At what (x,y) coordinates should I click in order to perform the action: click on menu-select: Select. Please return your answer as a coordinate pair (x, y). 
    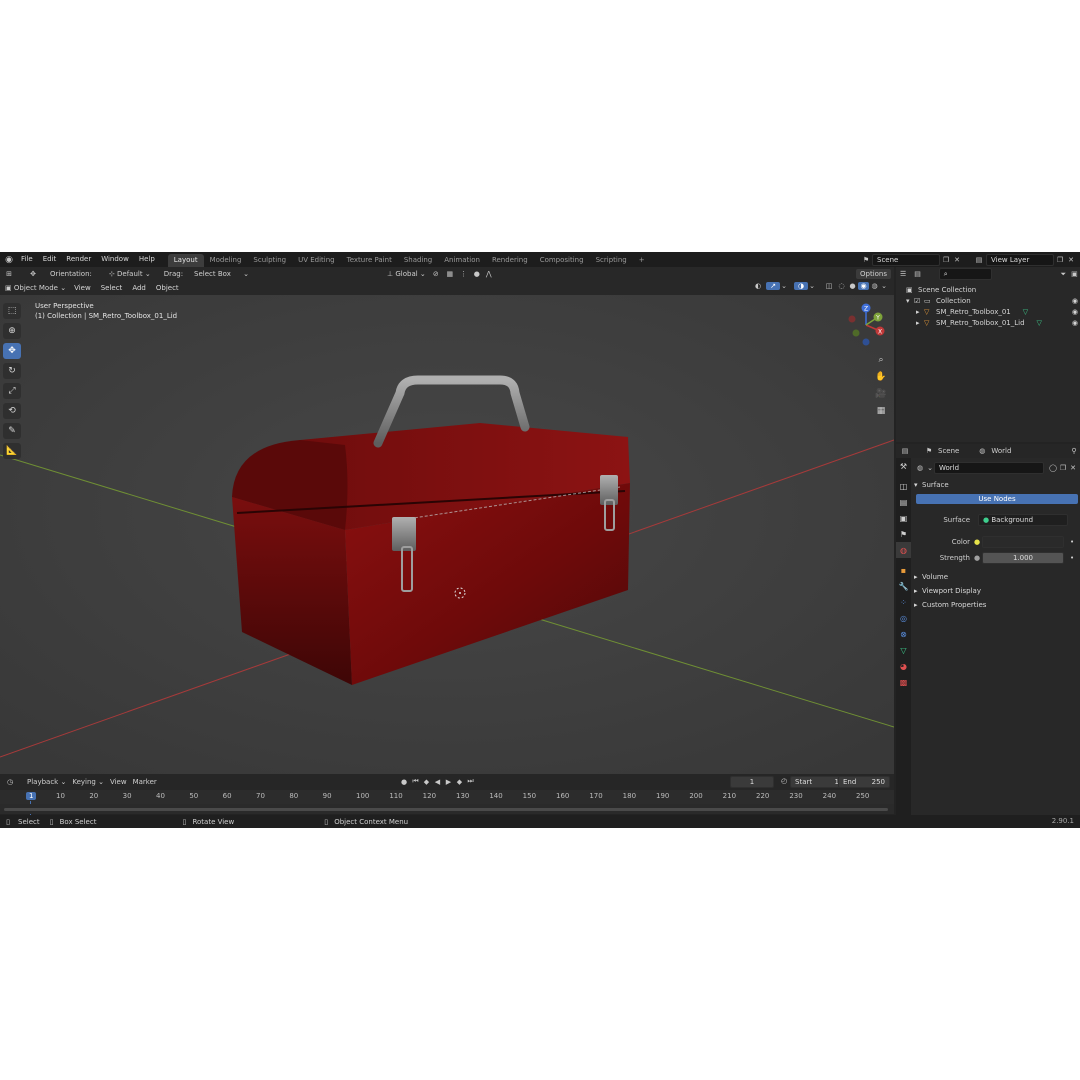
    Looking at the image, I should click on (112, 288).